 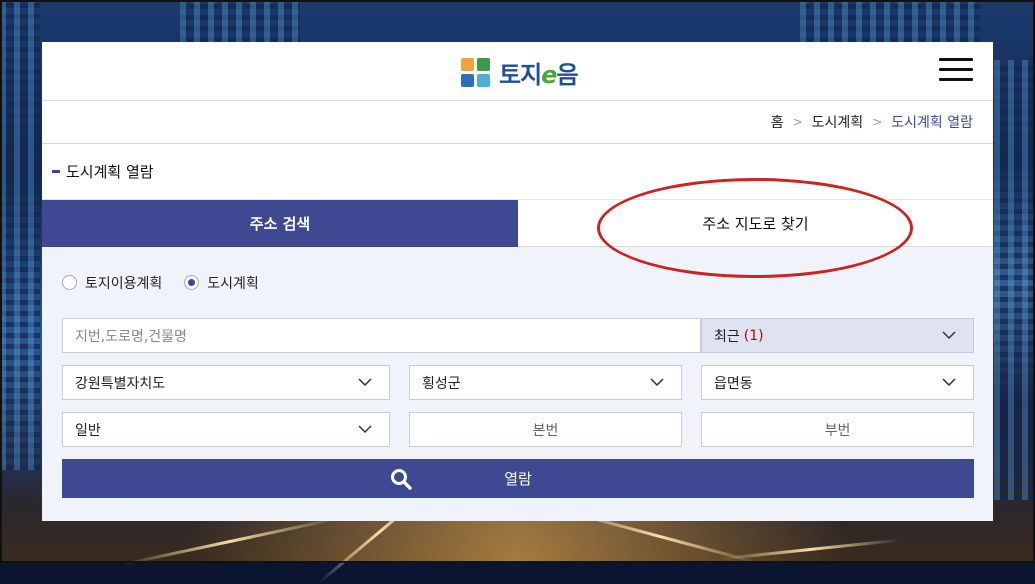 What do you see at coordinates (69, 282) in the screenshot?
I see `radio-circle-icon` at bounding box center [69, 282].